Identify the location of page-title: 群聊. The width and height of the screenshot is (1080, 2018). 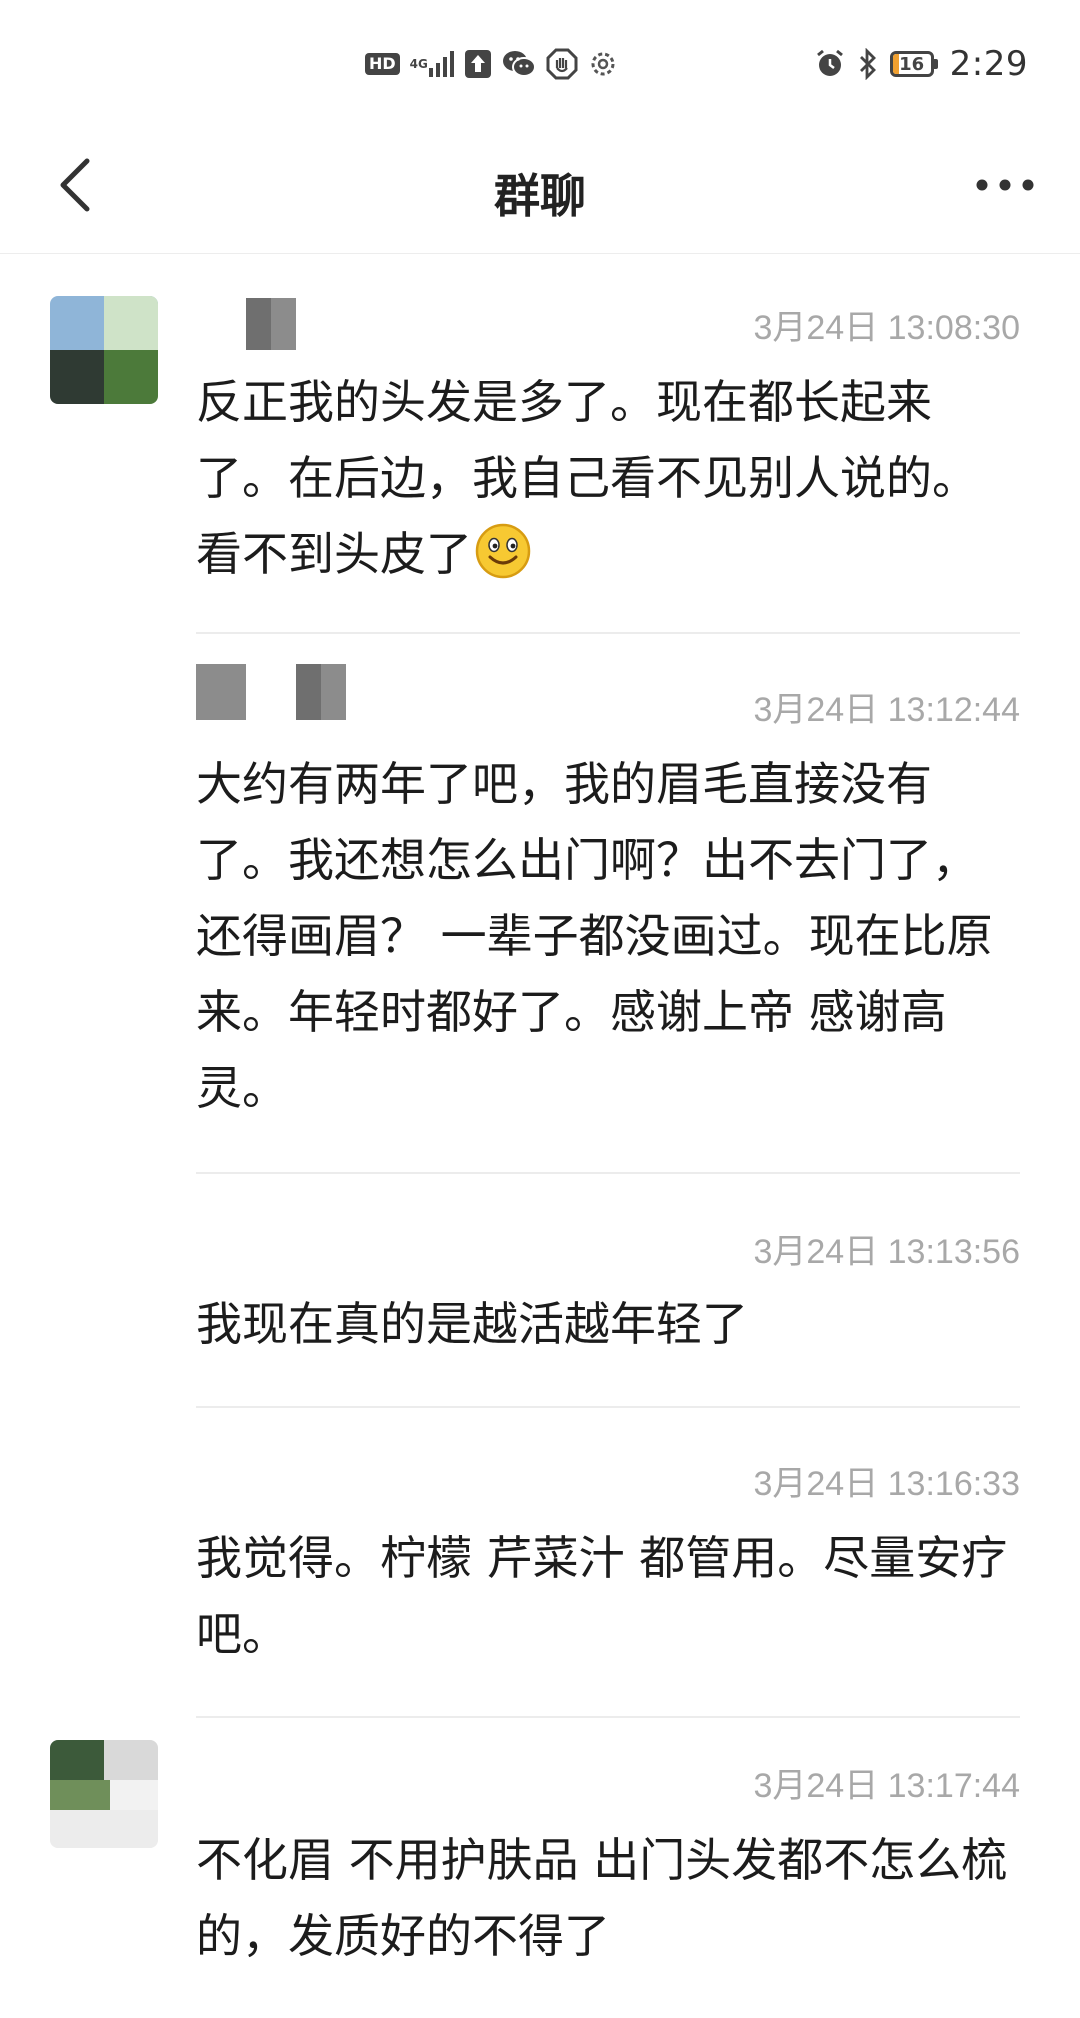
(540, 196).